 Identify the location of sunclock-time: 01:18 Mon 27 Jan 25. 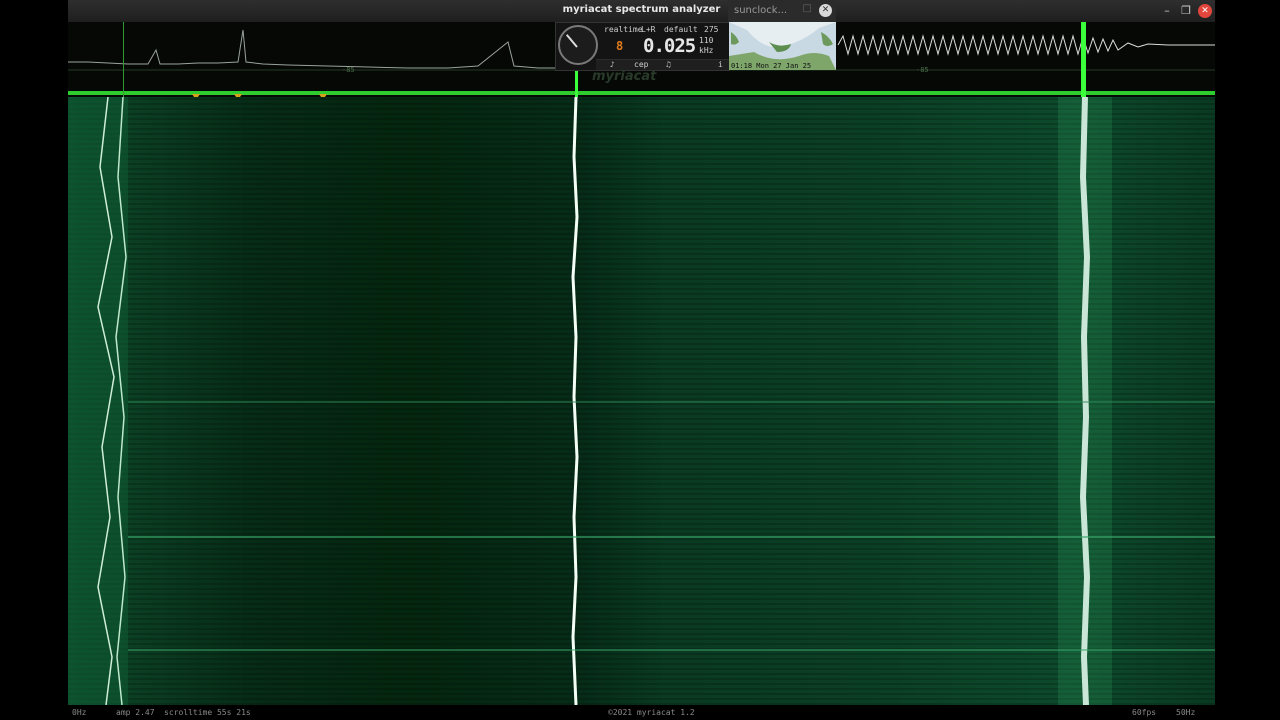
(771, 66).